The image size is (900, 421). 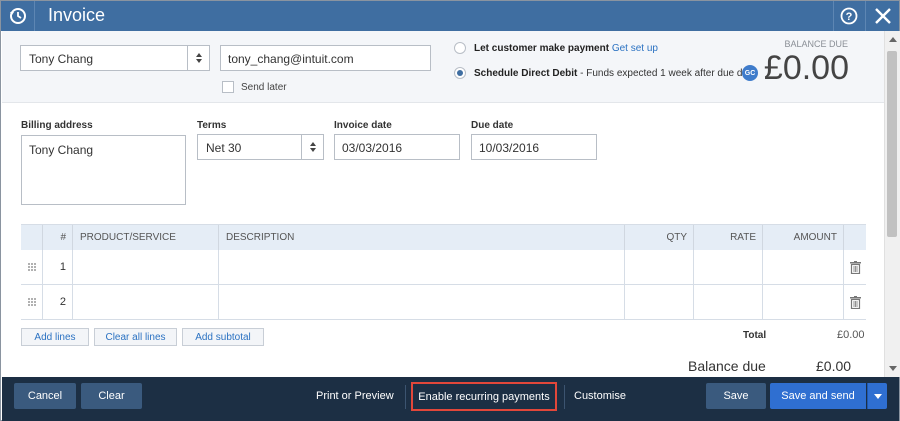 I want to click on row-number-cell: 2, so click(x=58, y=302).